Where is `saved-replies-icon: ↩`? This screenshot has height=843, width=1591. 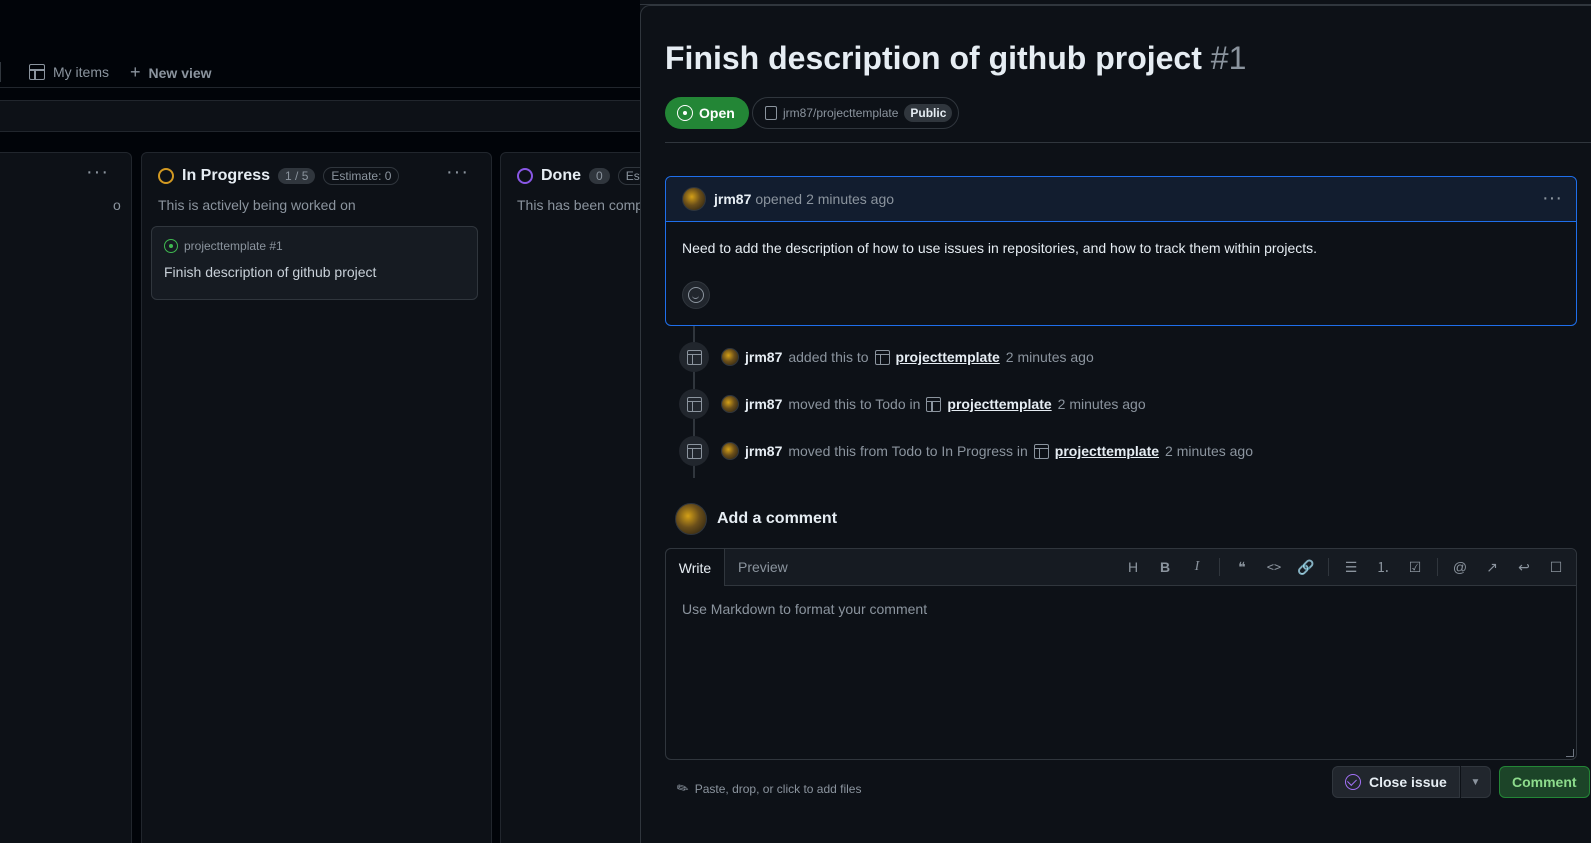 saved-replies-icon: ↩ is located at coordinates (1524, 567).